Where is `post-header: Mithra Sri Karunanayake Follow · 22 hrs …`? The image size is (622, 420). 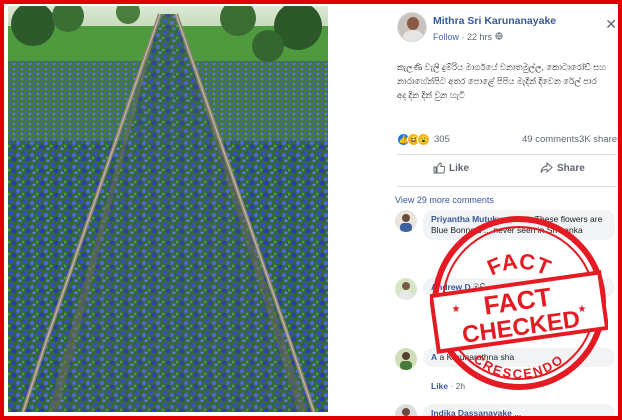
post-header: Mithra Sri Karunanayake Follow · 22 hrs … is located at coordinates (507, 30).